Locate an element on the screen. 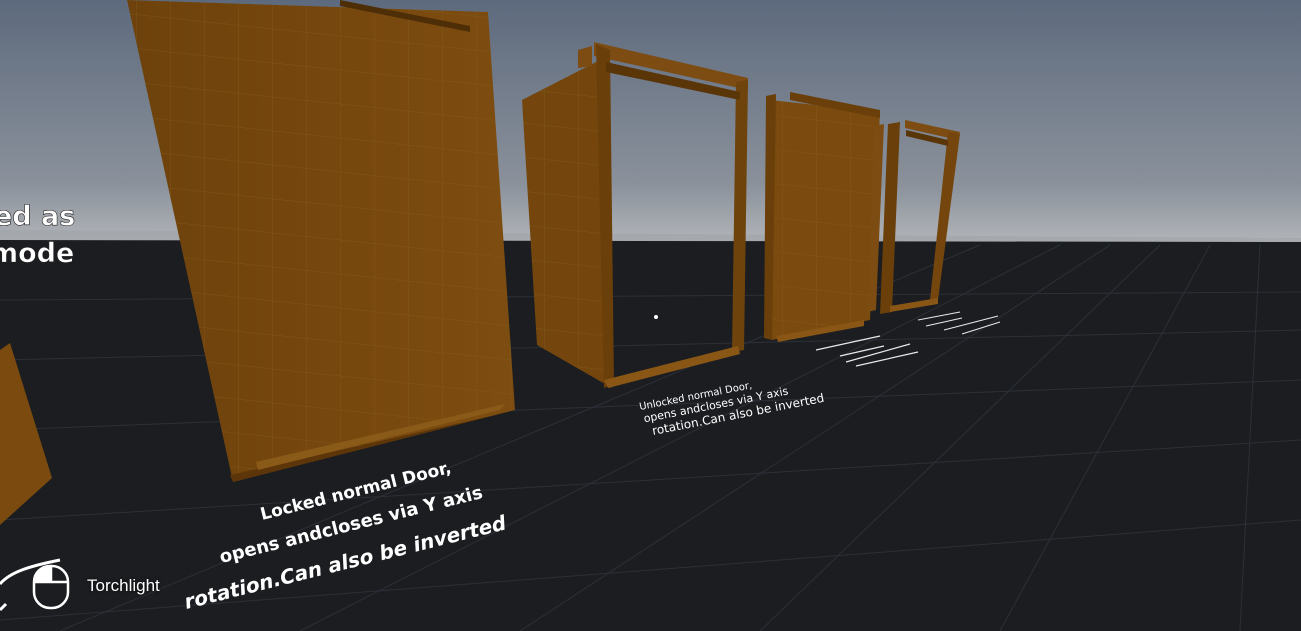 Image resolution: width=1301 pixels, height=631 pixels. third-door is located at coordinates (822, 217).